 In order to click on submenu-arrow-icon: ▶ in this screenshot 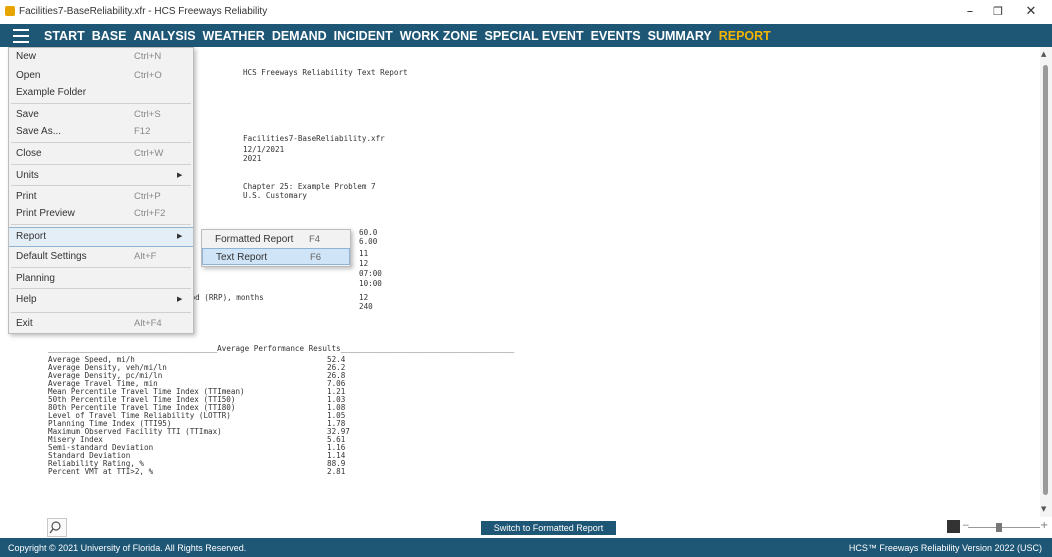, I will do `click(180, 299)`.